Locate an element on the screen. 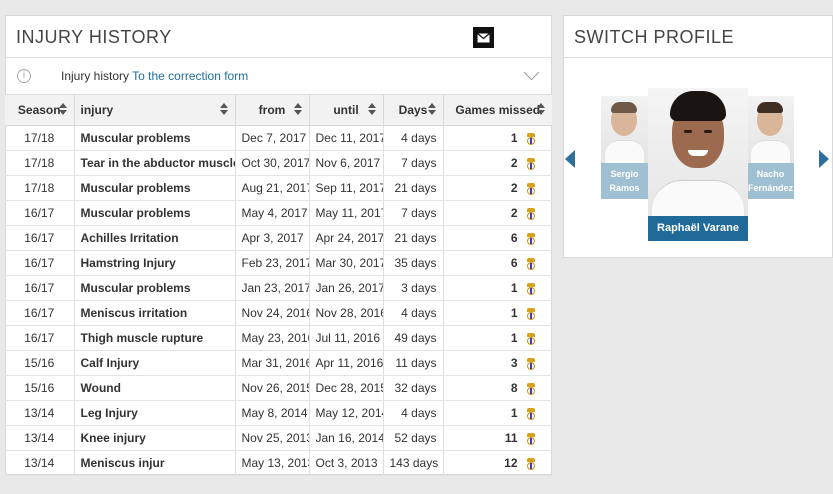  until-date-cell: Mar 30, 2017 is located at coordinates (346, 263).